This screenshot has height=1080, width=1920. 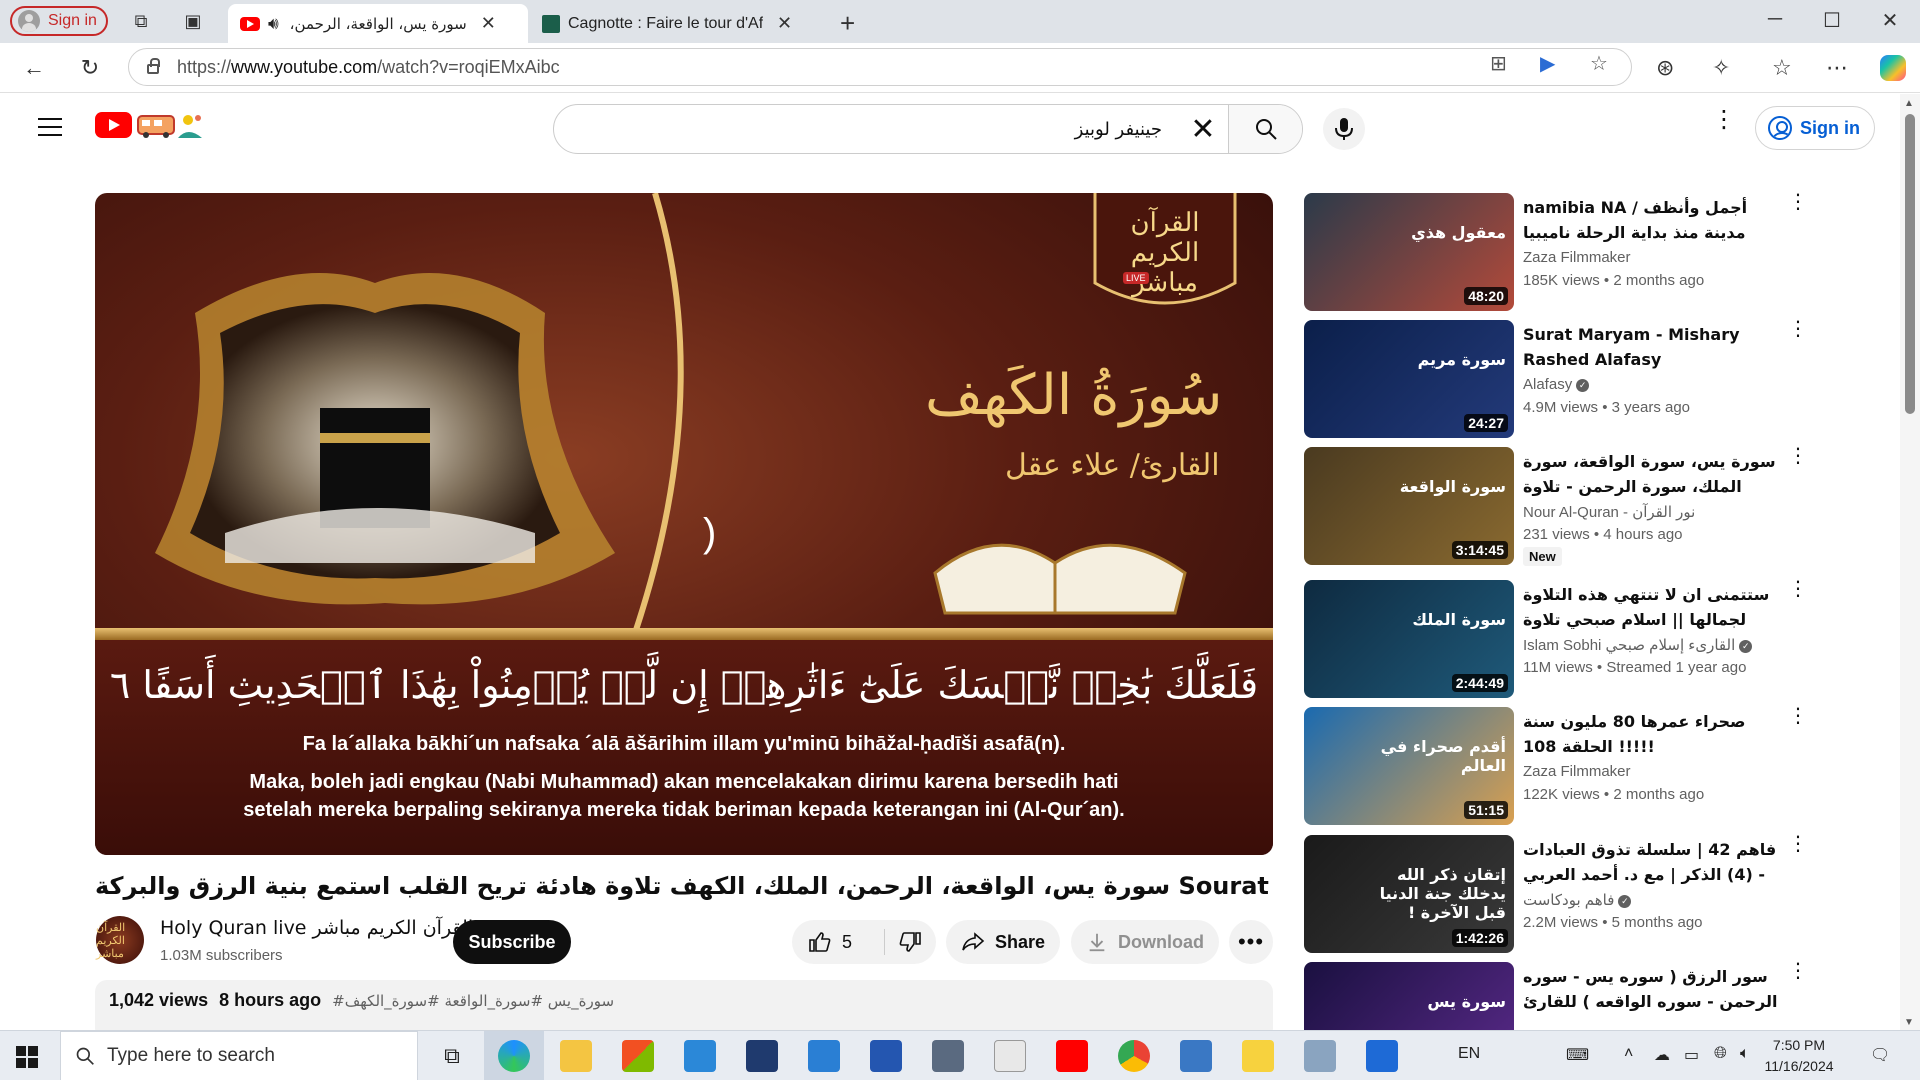 I want to click on apps-icon: ⊞, so click(x=1498, y=63).